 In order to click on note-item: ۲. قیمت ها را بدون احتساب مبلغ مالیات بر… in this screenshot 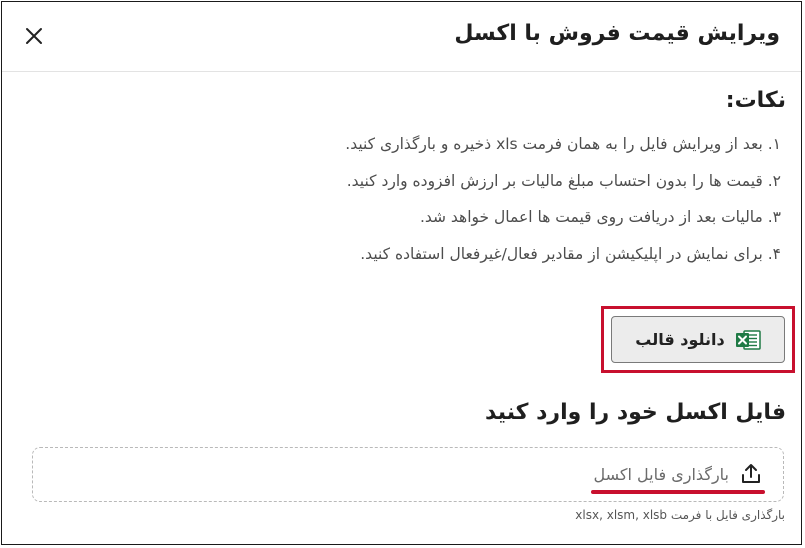, I will do `click(563, 181)`.